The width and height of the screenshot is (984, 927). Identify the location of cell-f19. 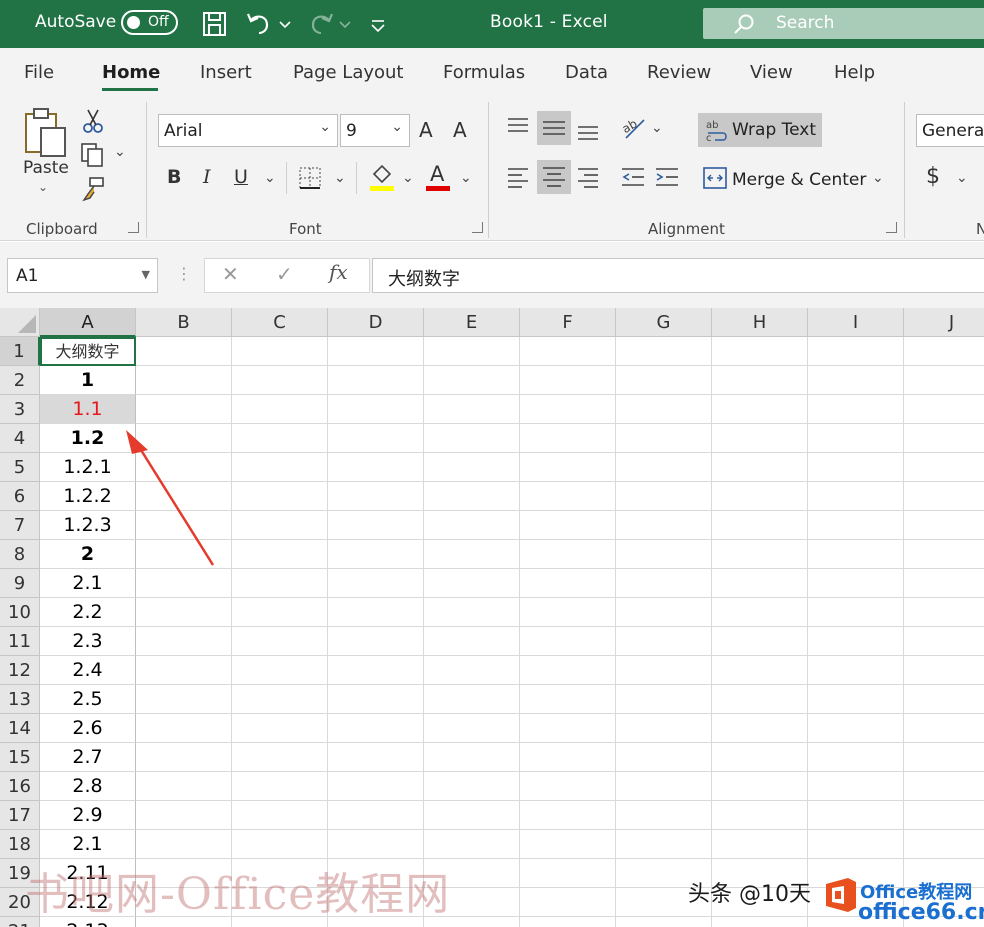
(568, 873).